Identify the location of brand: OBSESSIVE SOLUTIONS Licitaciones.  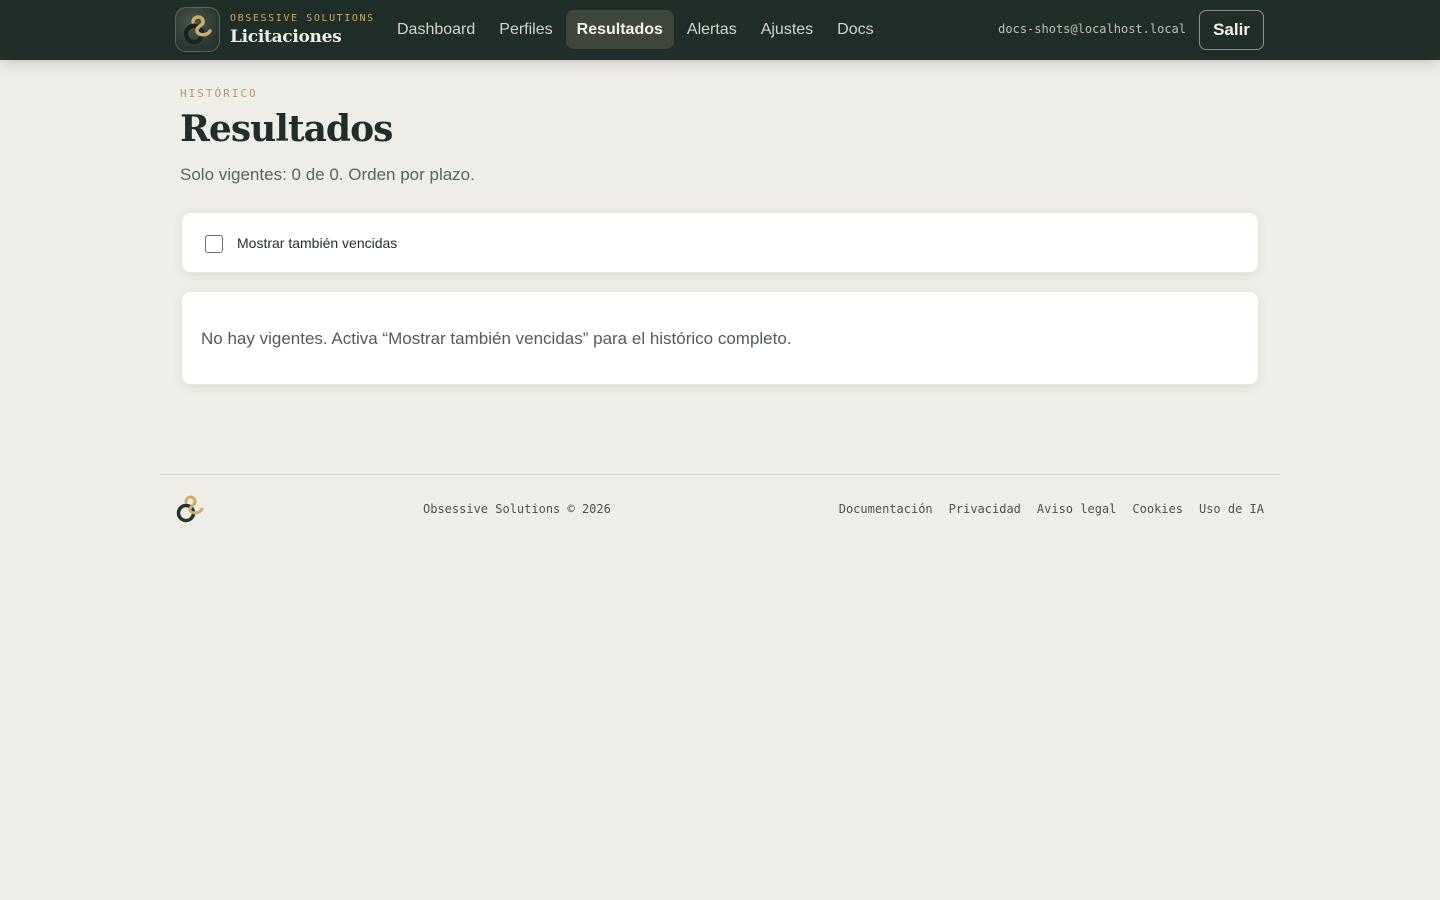
(275, 29).